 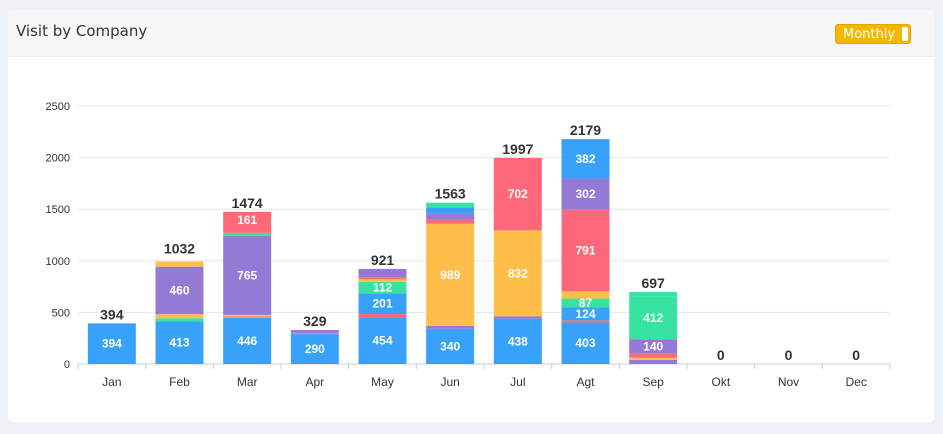 What do you see at coordinates (247, 203) in the screenshot?
I see `bar-total-label: 1474` at bounding box center [247, 203].